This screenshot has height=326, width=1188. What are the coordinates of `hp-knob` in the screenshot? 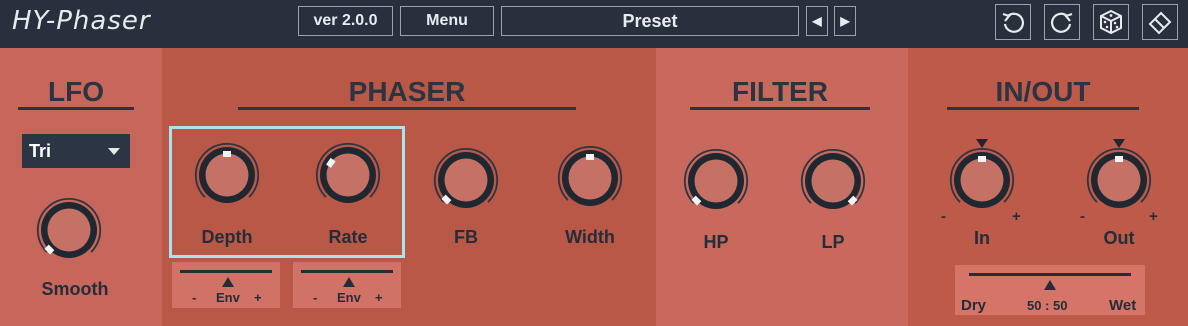 It's located at (716, 181).